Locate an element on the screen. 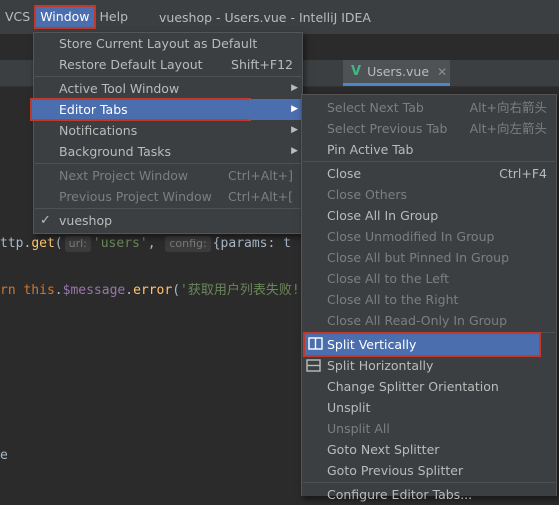 Image resolution: width=559 pixels, height=505 pixels. menu-item-split-horizontally: Split Horizontally is located at coordinates (429, 365).